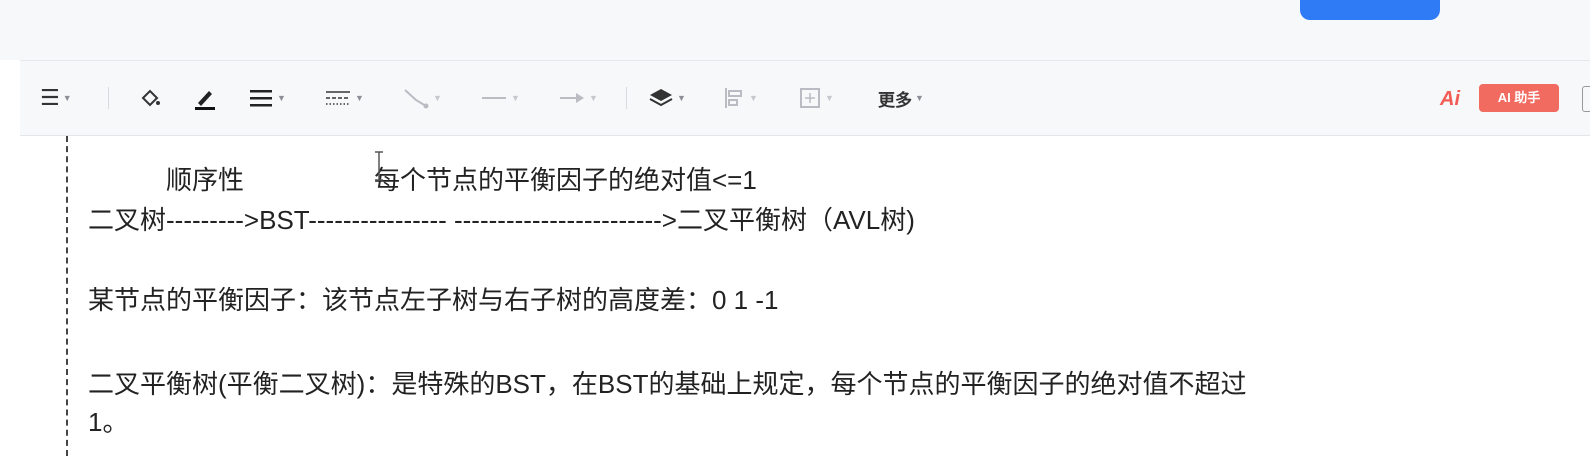 This screenshot has height=456, width=1590. I want to click on line-width-dropdown: ▼, so click(267, 98).